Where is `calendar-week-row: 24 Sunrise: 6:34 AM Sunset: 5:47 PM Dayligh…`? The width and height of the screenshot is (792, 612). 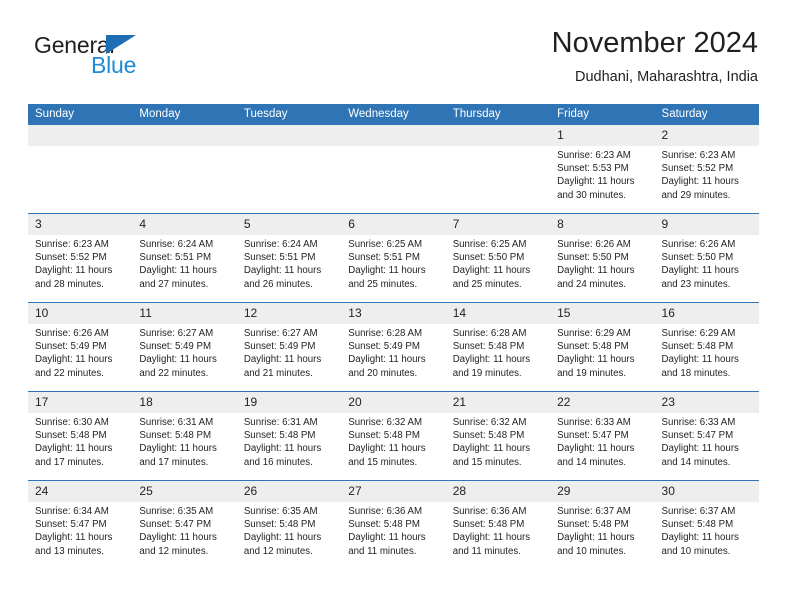 calendar-week-row: 24 Sunrise: 6:34 AM Sunset: 5:47 PM Dayligh… is located at coordinates (393, 524).